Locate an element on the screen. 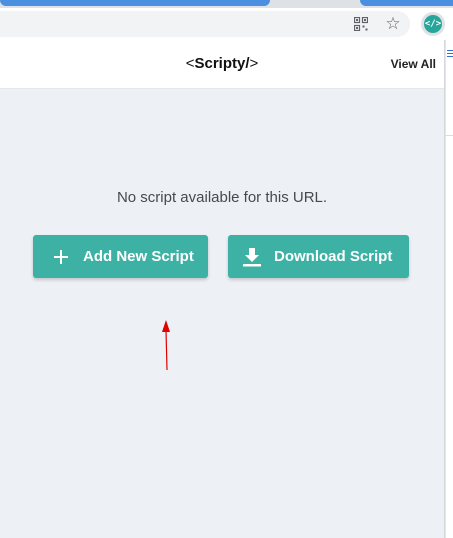 The image size is (453, 538). title-text: Scripty/ is located at coordinates (222, 63).